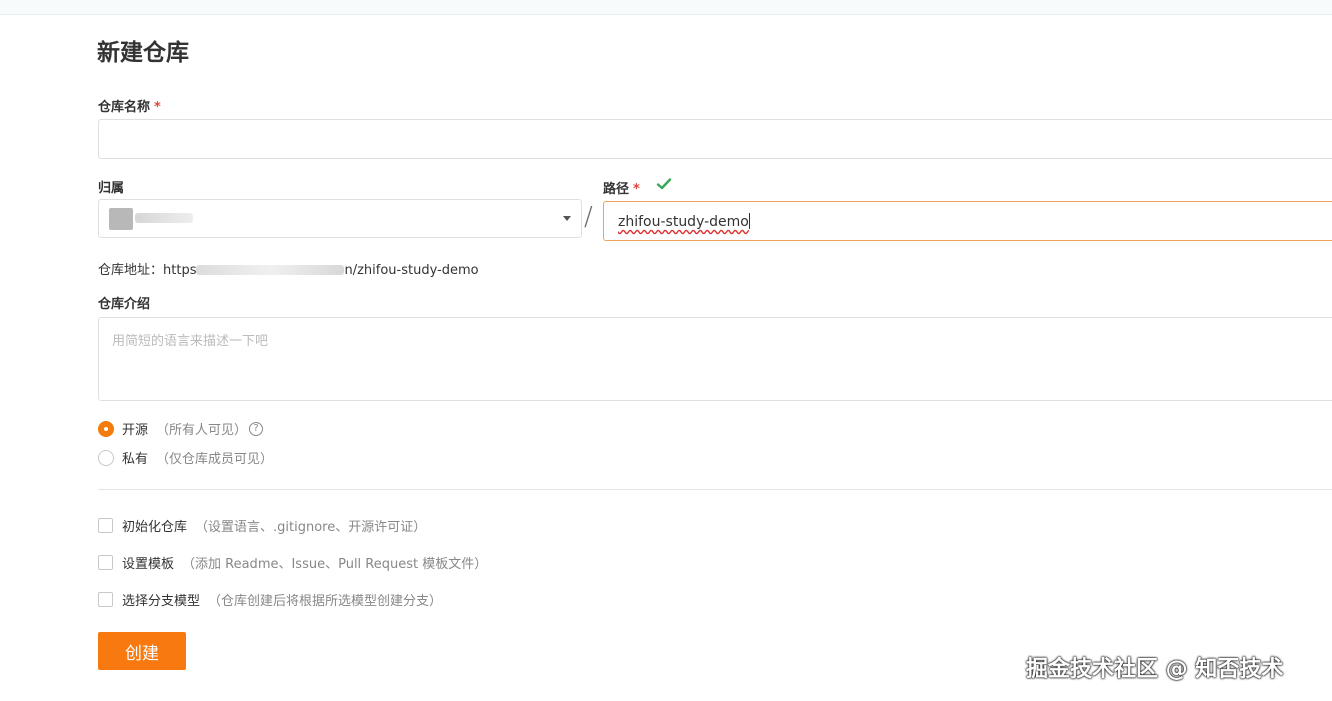 Image resolution: width=1332 pixels, height=701 pixels. Describe the element at coordinates (148, 564) in the screenshot. I see `option-label: 设置模板` at that location.